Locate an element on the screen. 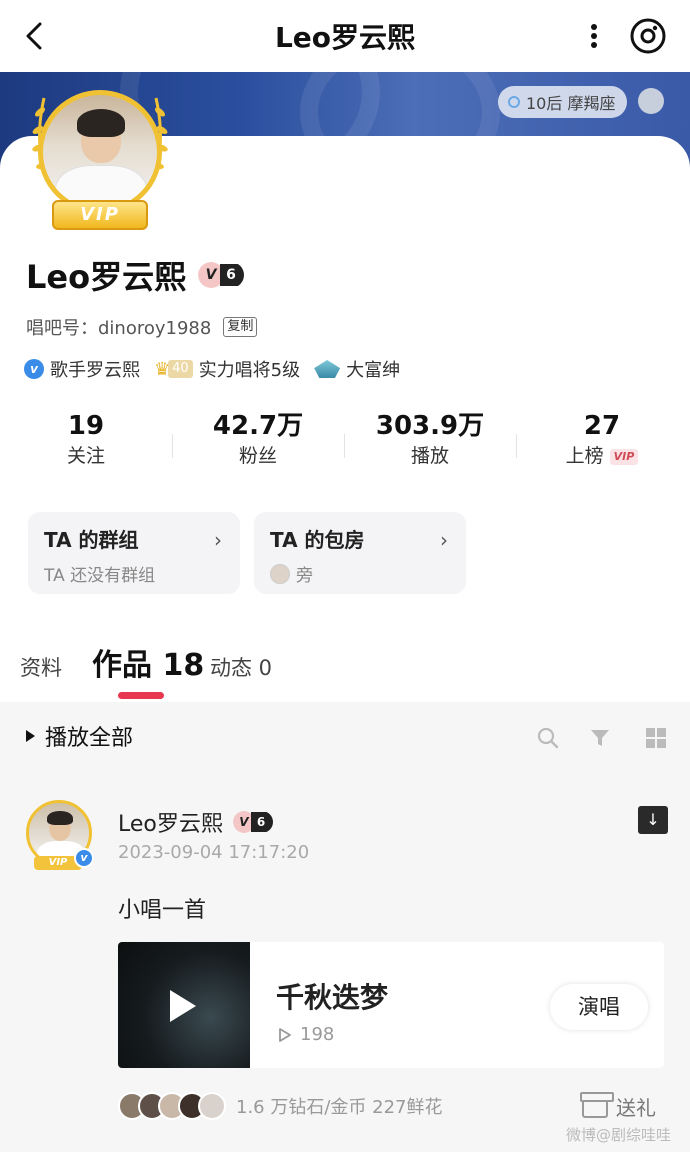 The image size is (690, 1152). post-author-row: Leo罗云熙 V 6 is located at coordinates (196, 822).